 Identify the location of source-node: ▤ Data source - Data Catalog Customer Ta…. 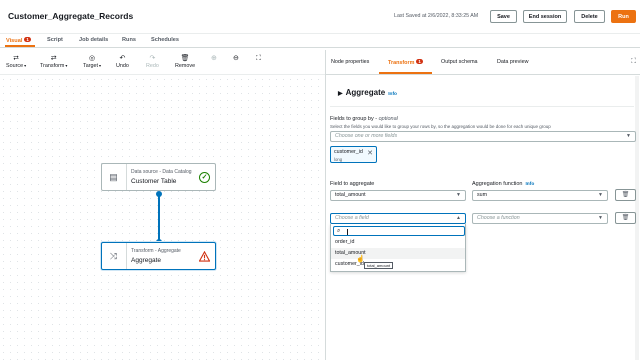
(158, 177).